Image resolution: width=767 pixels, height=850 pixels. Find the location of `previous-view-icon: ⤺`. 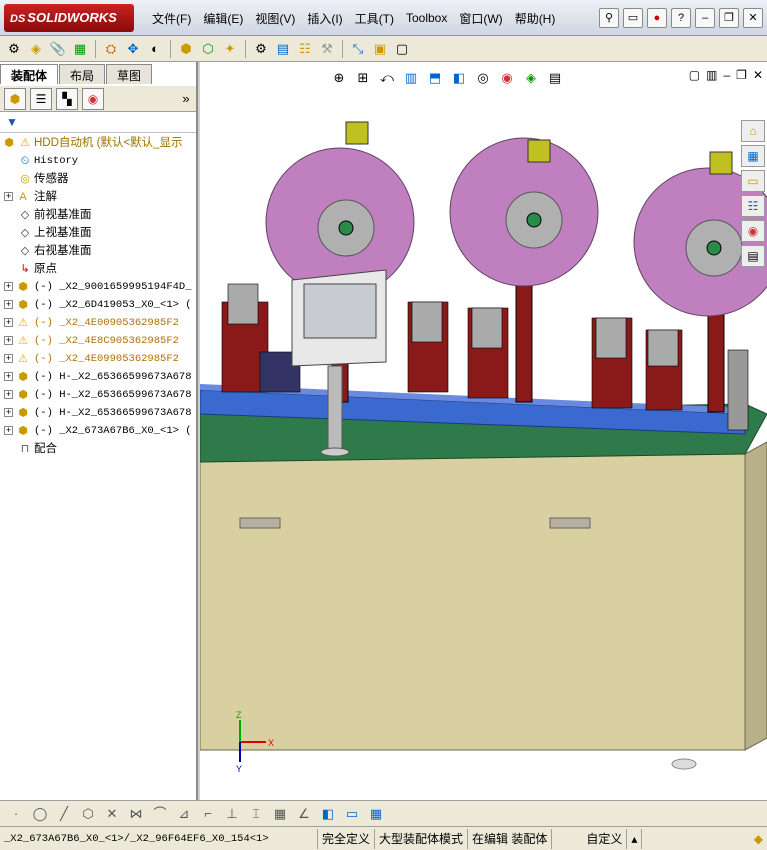

previous-view-icon: ⤺ is located at coordinates (387, 78).